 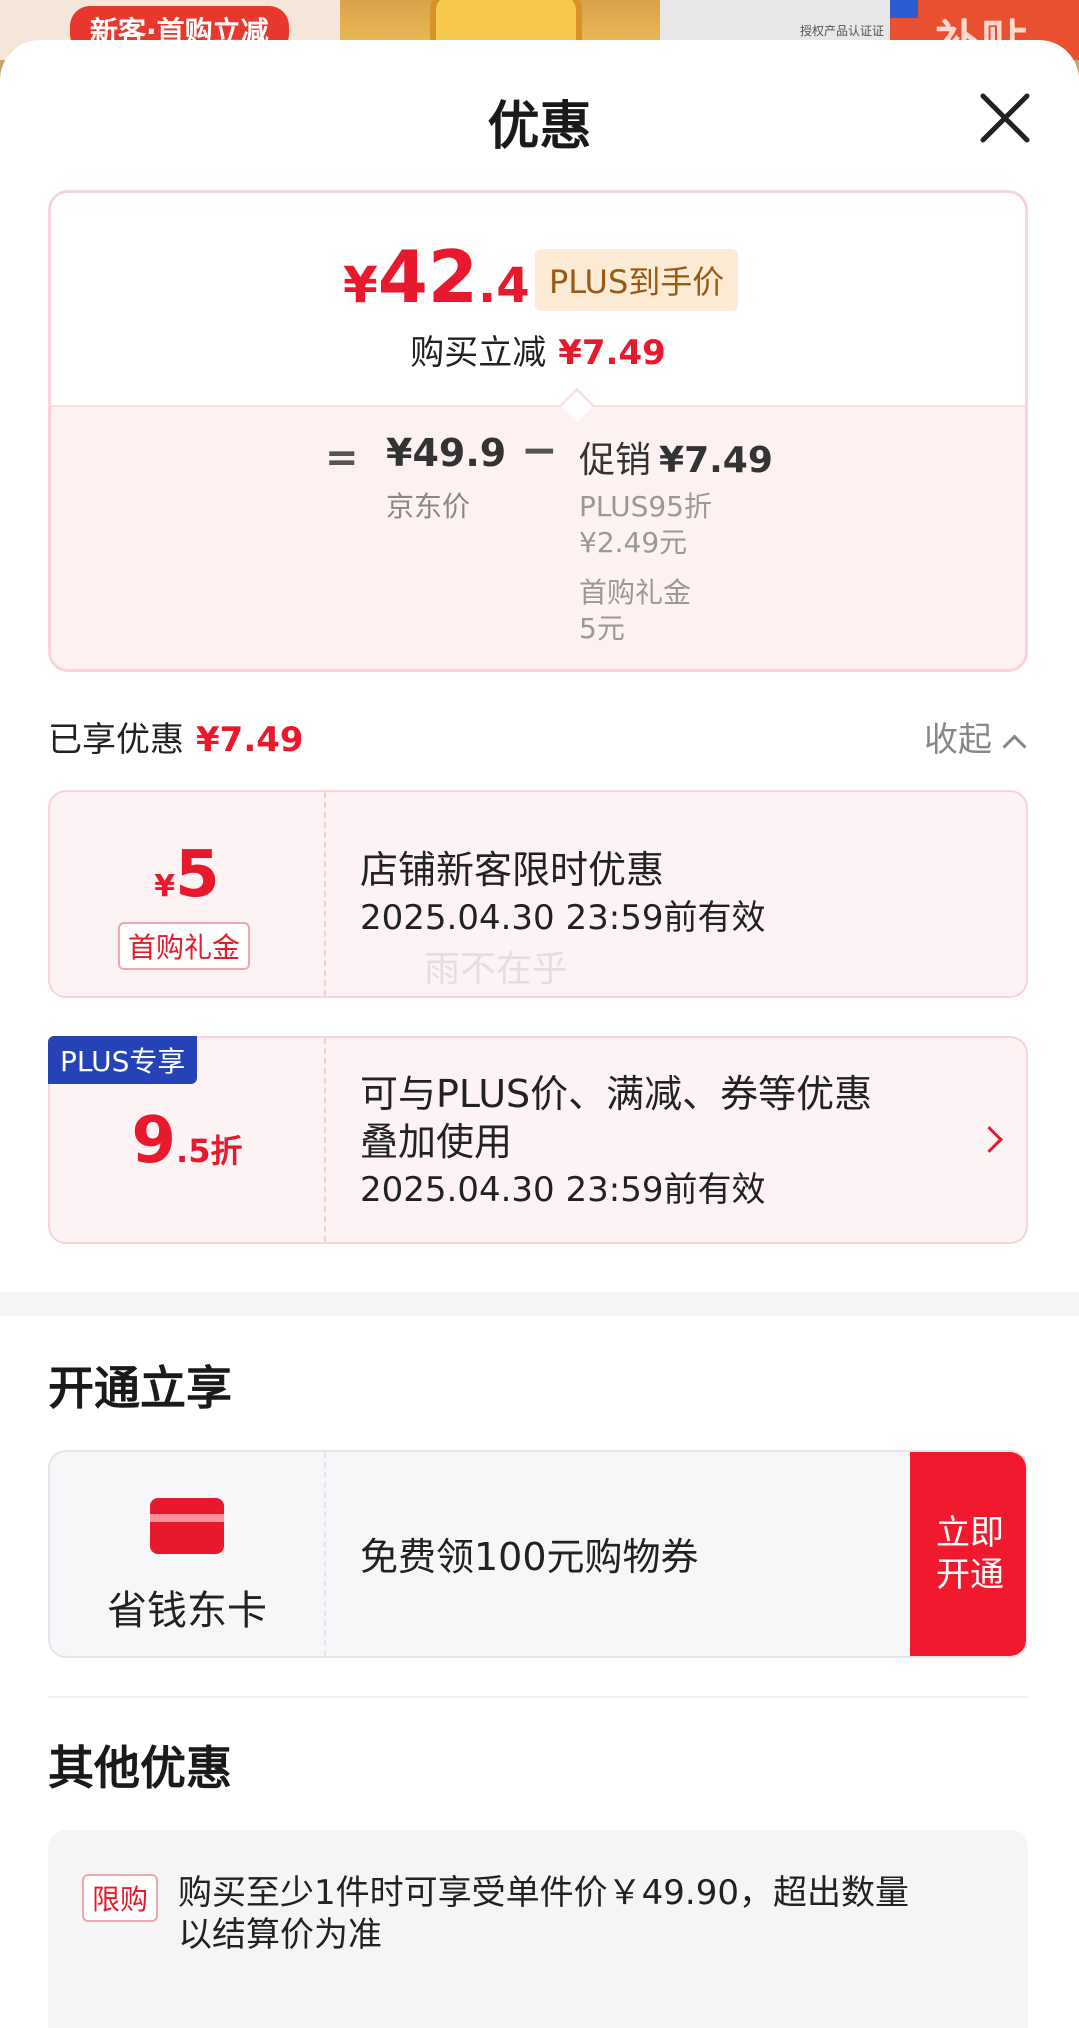 What do you see at coordinates (529, 1557) in the screenshot?
I see `membership-card-description: 免费领100元购物券` at bounding box center [529, 1557].